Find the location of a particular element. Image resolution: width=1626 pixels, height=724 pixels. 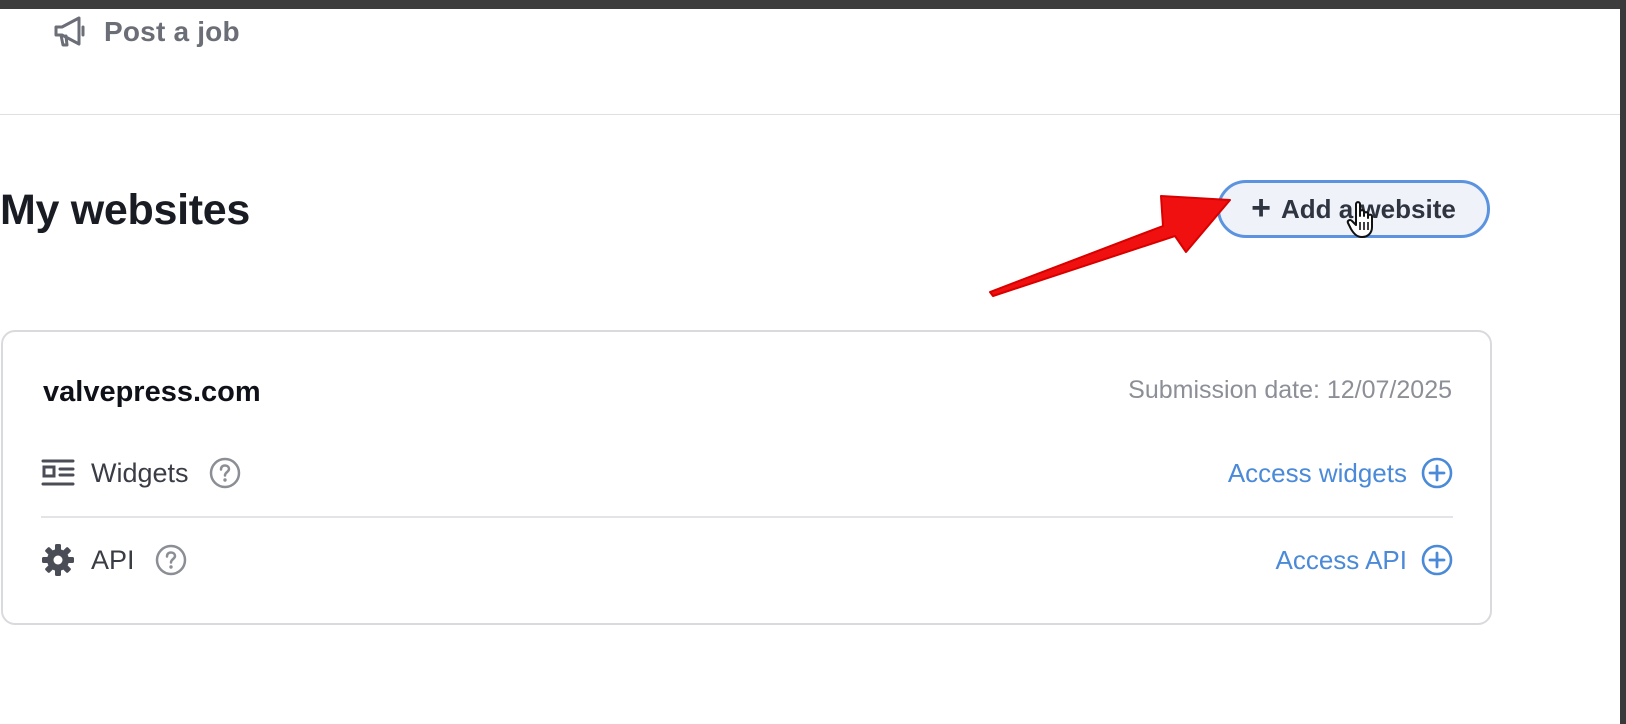

api-row: API Access API is located at coordinates (747, 560).